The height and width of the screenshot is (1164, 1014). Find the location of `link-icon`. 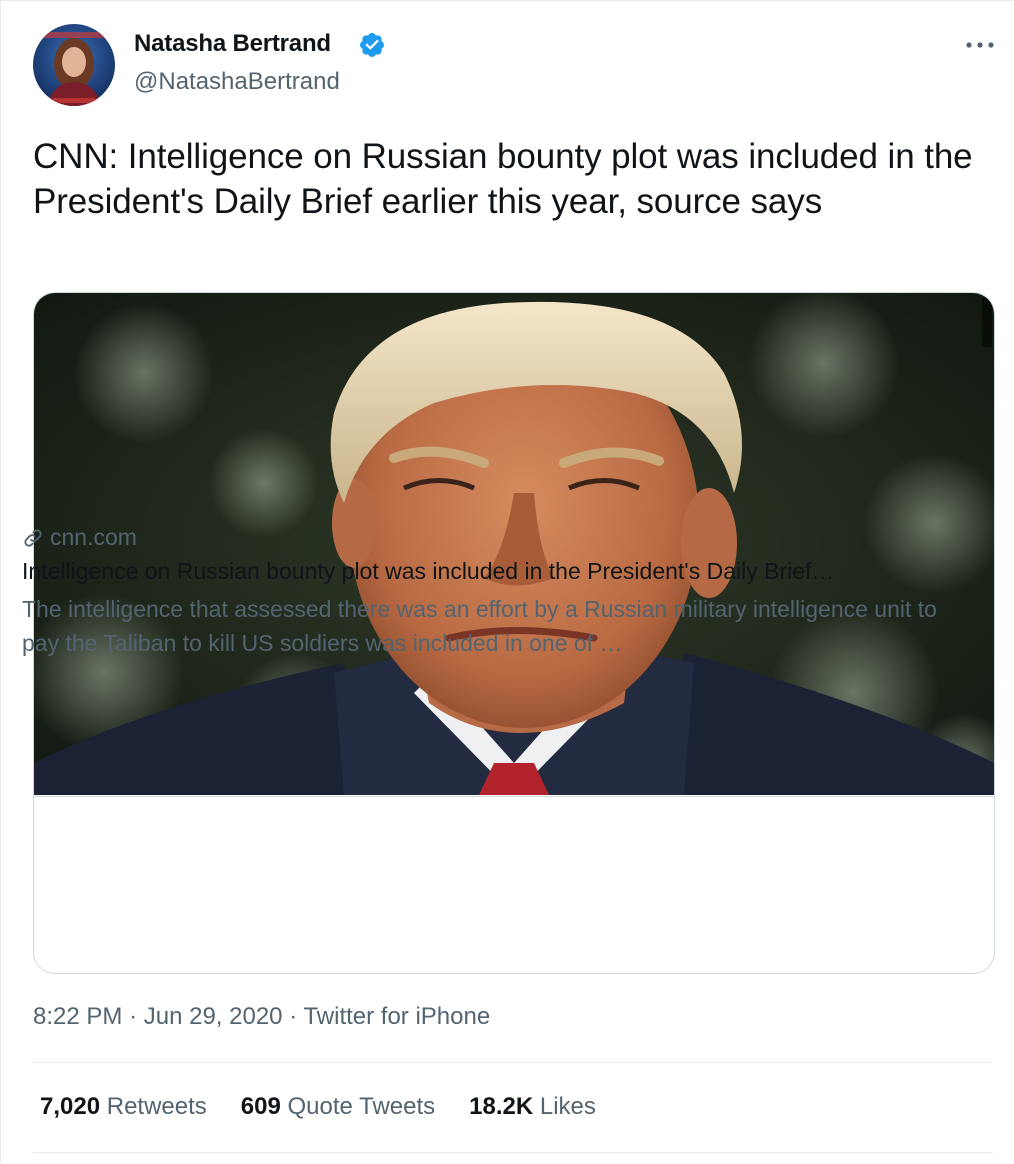

link-icon is located at coordinates (33, 537).